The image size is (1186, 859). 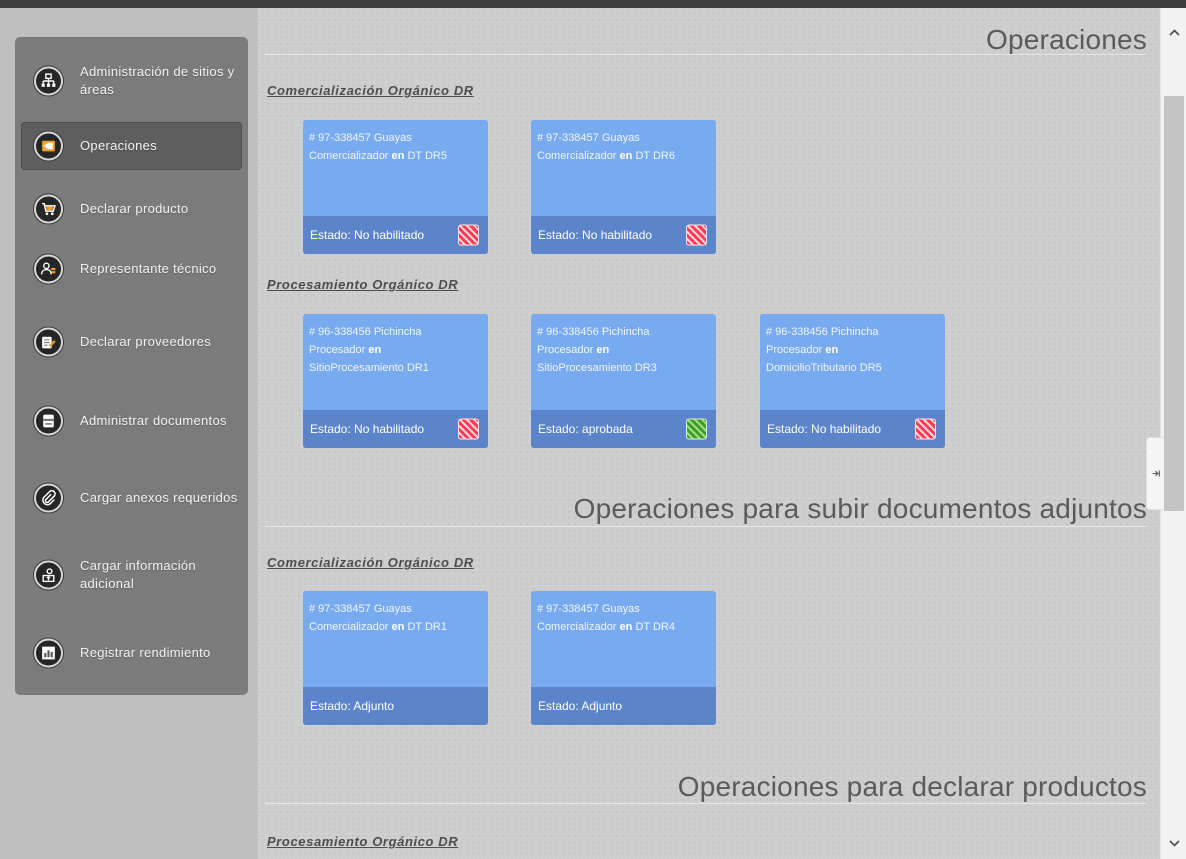 What do you see at coordinates (48, 209) in the screenshot?
I see `cart-icon` at bounding box center [48, 209].